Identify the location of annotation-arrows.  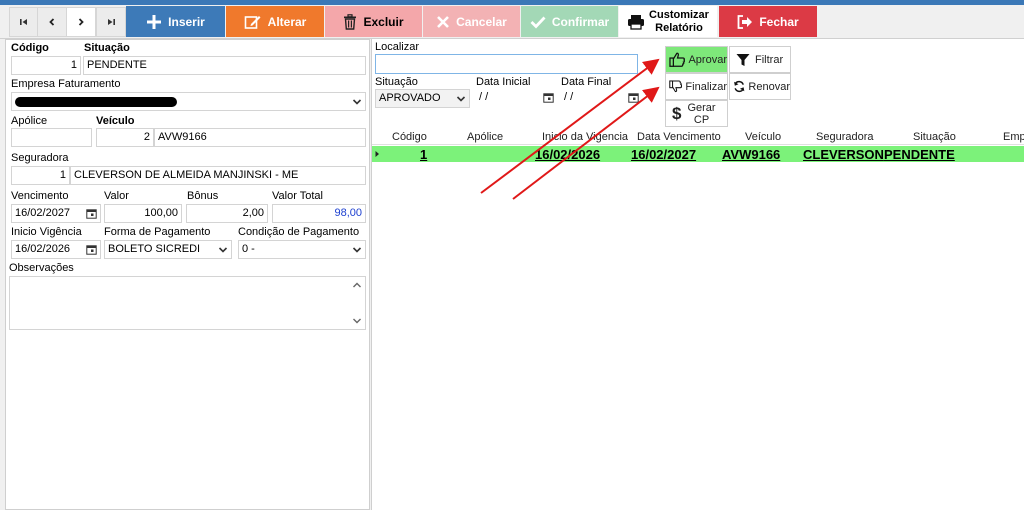
(570, 129).